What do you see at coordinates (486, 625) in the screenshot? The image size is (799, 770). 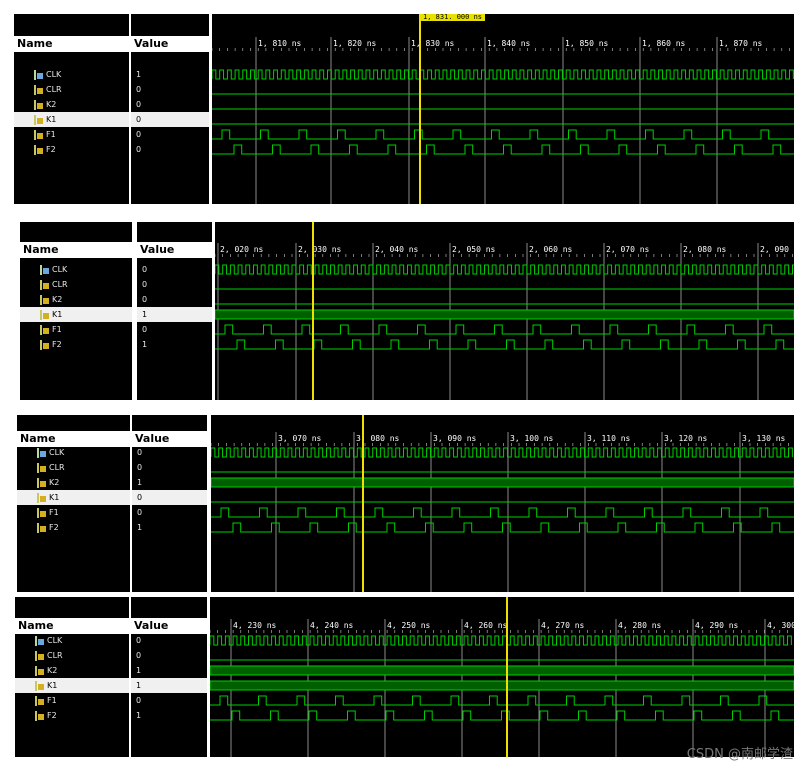 I see `time-tick-label: 4, 260 ns` at bounding box center [486, 625].